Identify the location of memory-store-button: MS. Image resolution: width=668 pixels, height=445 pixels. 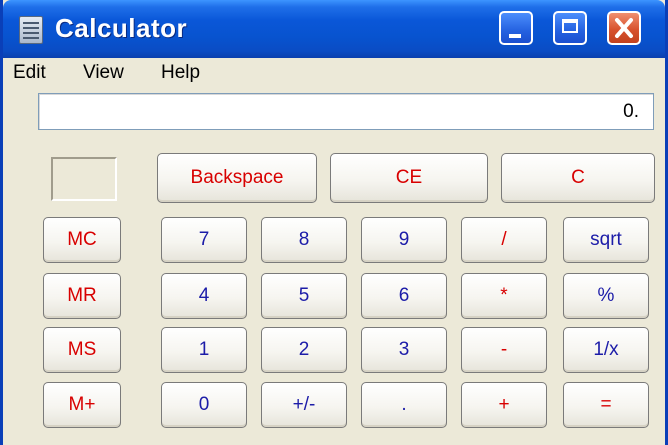
(82, 350).